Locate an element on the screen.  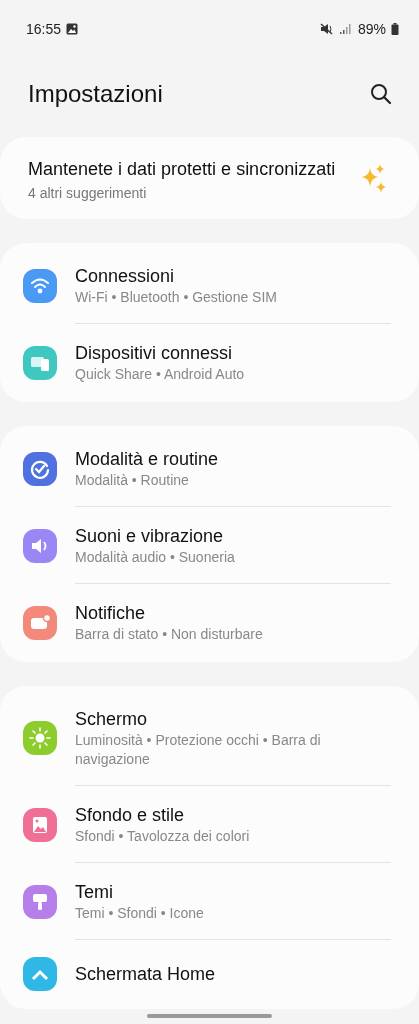
search-icon is located at coordinates (381, 94).